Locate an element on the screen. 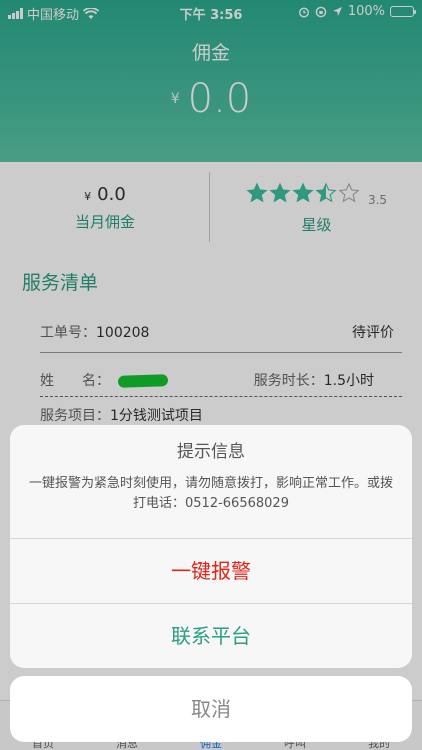 This screenshot has height=750, width=422. cancel-button: 取消 is located at coordinates (211, 709).